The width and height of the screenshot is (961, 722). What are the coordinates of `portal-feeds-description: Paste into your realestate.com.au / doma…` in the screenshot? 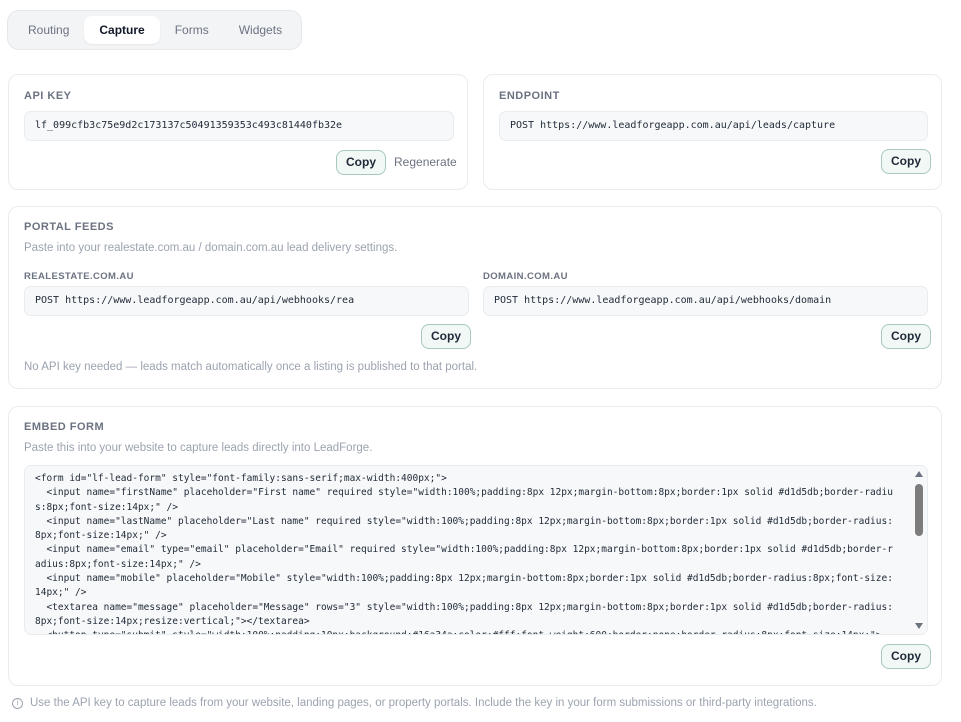 It's located at (211, 248).